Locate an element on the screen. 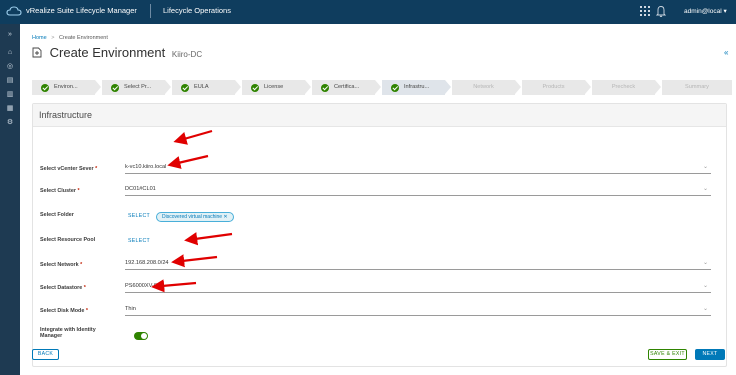 The image size is (736, 375). left-sidebar: » ⌂ ◎ ▤ ▥ ▦ ⚙ is located at coordinates (10, 199).